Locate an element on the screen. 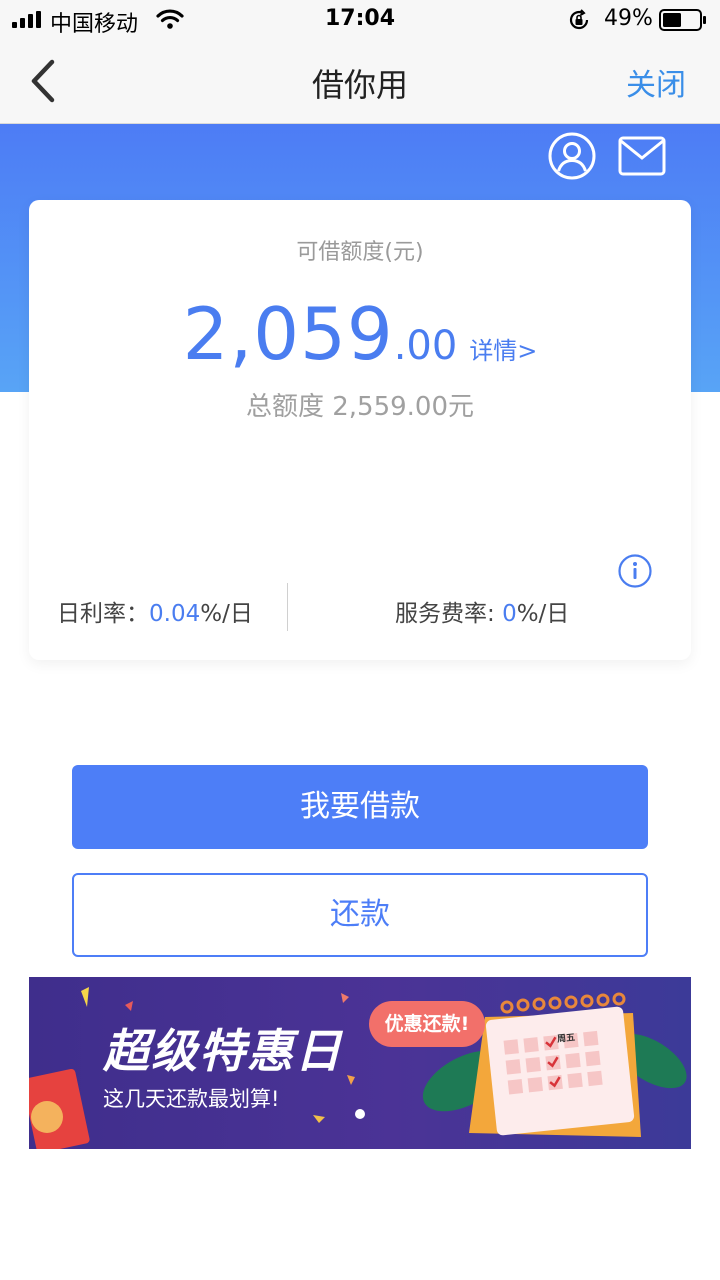 The width and height of the screenshot is (720, 1280). battery-icon is located at coordinates (682, 20).